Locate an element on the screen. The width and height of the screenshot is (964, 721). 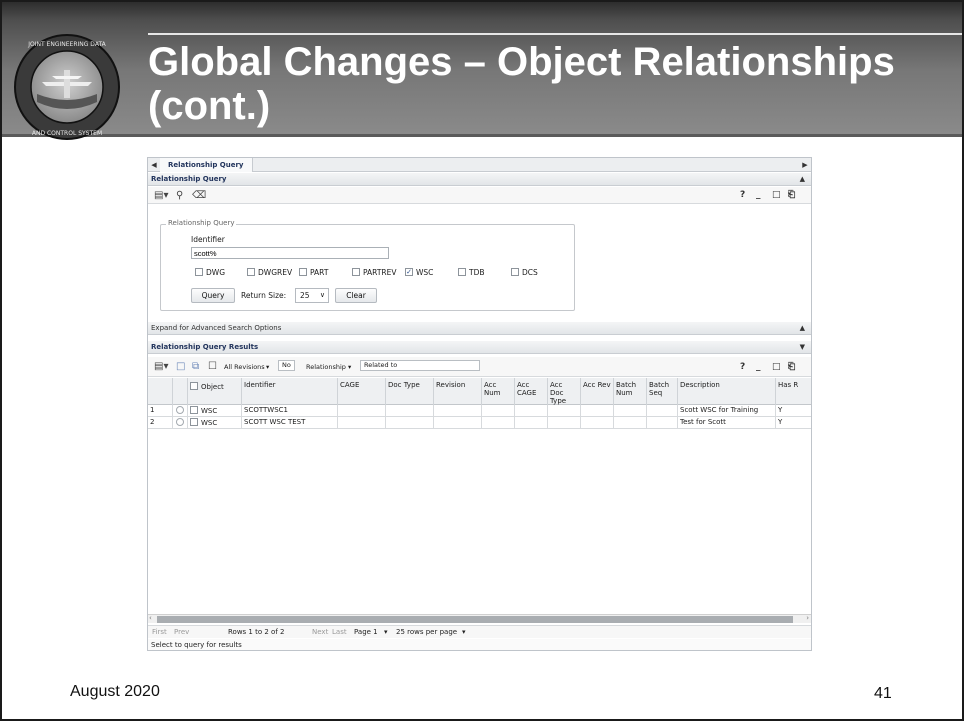
collapse-chevron-icon: ▲ is located at coordinates (802, 179).